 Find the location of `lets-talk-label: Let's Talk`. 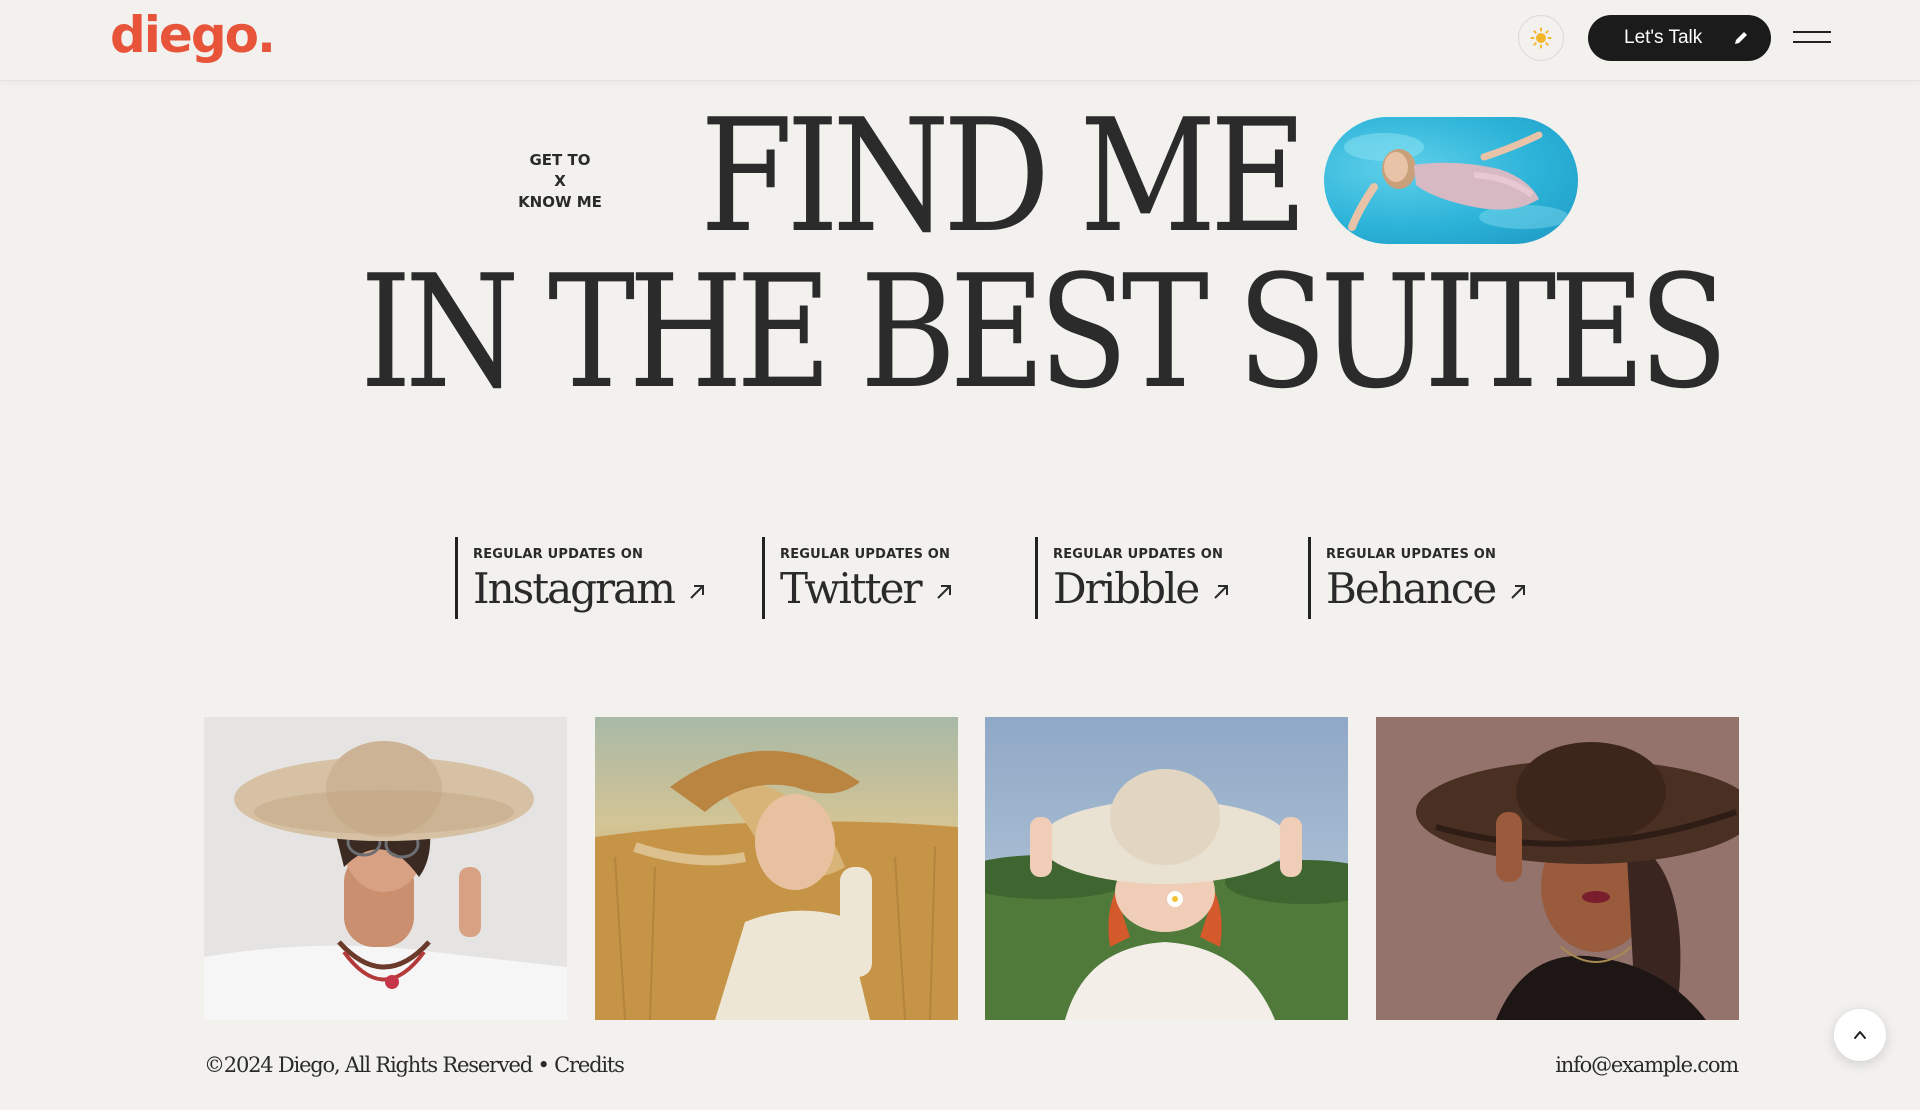

lets-talk-label: Let's Talk is located at coordinates (1663, 37).